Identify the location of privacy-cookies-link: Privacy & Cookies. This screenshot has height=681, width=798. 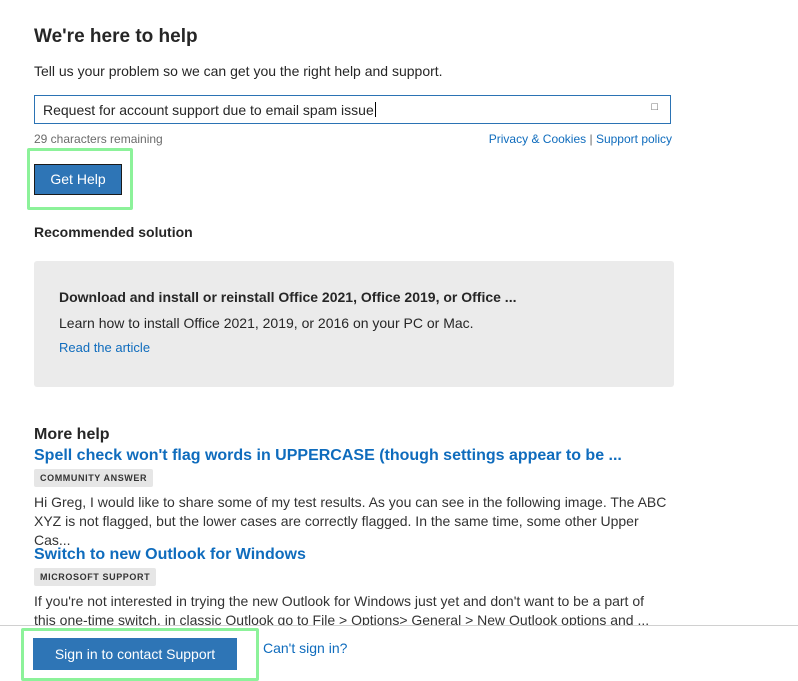
(537, 139).